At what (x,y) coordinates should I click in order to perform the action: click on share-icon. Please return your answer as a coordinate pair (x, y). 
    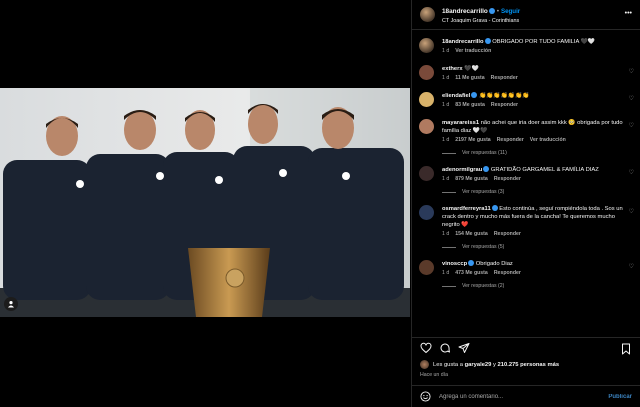
    Looking at the image, I should click on (464, 348).